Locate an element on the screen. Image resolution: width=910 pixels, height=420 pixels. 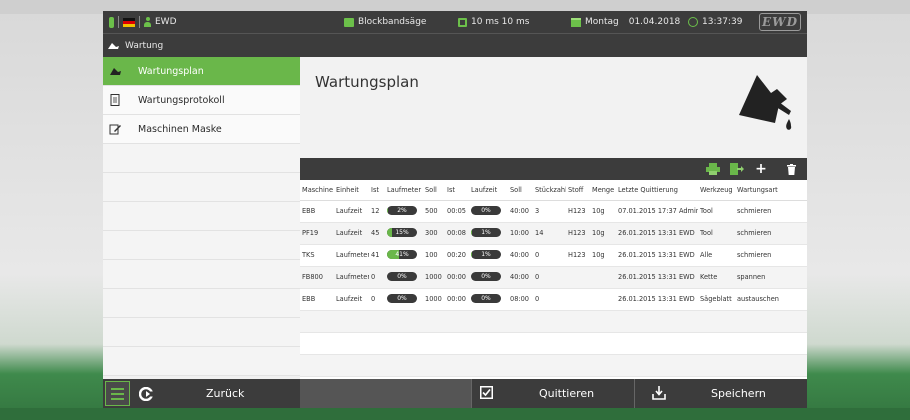
divider is located at coordinates (118, 22).